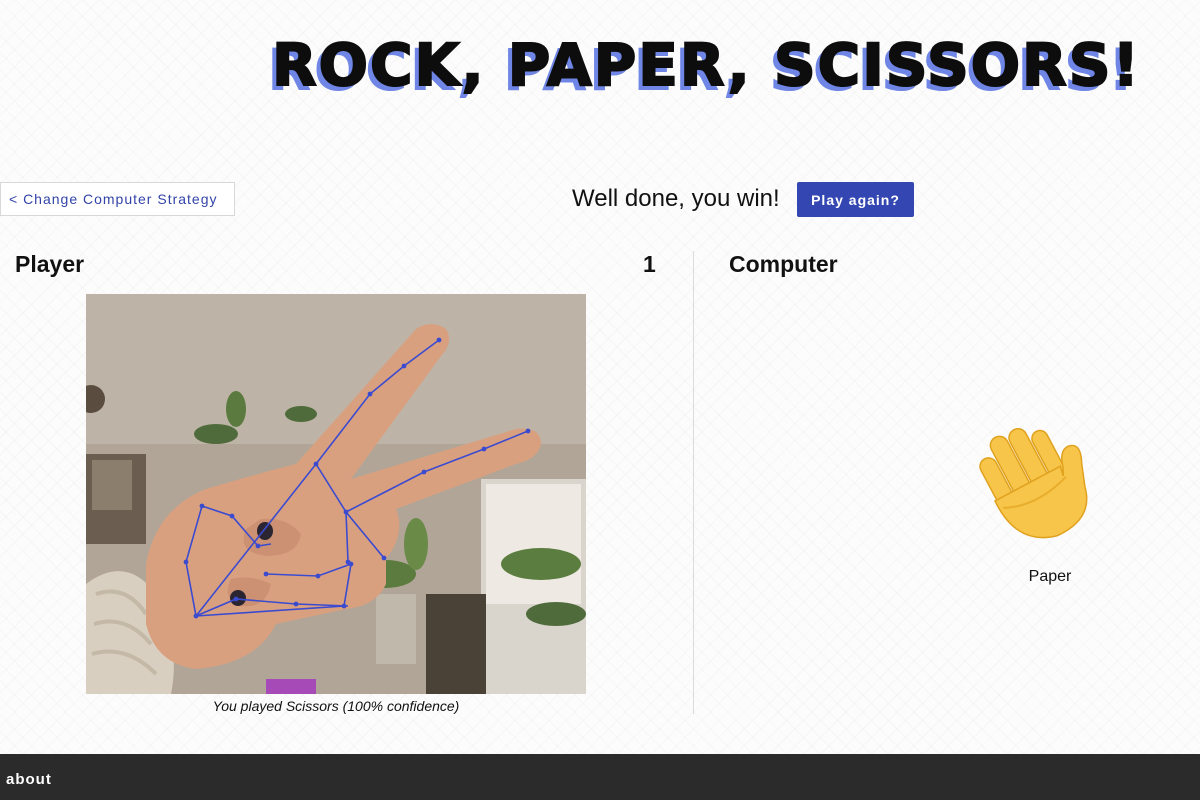 The height and width of the screenshot is (800, 1200). I want to click on result-message: Well done, you win!, so click(676, 198).